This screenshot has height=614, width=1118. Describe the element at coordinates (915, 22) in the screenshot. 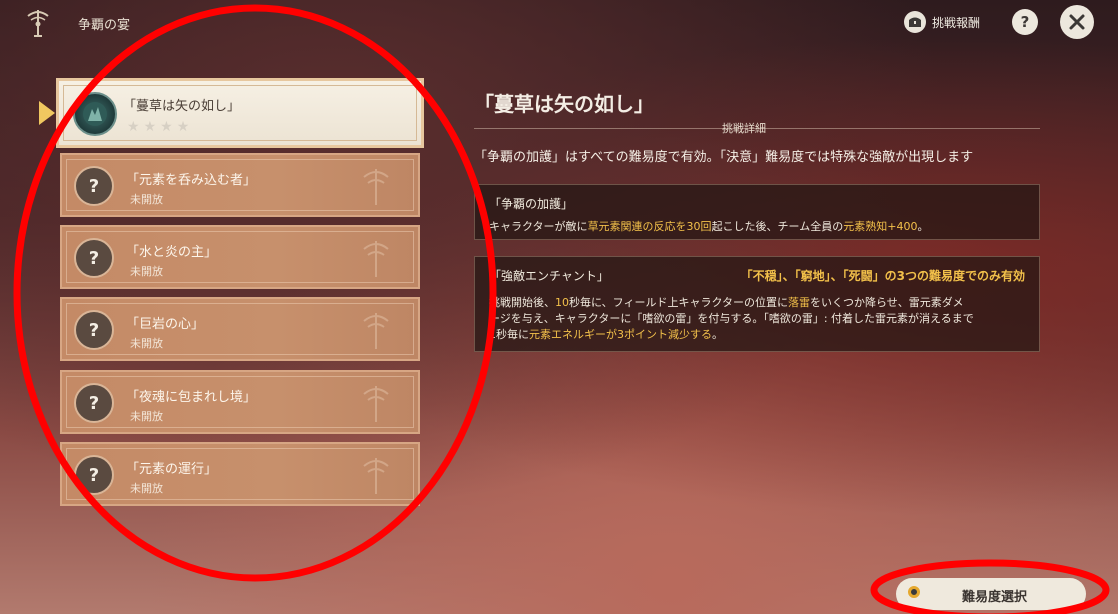

I see `reward-chest-icon` at that location.